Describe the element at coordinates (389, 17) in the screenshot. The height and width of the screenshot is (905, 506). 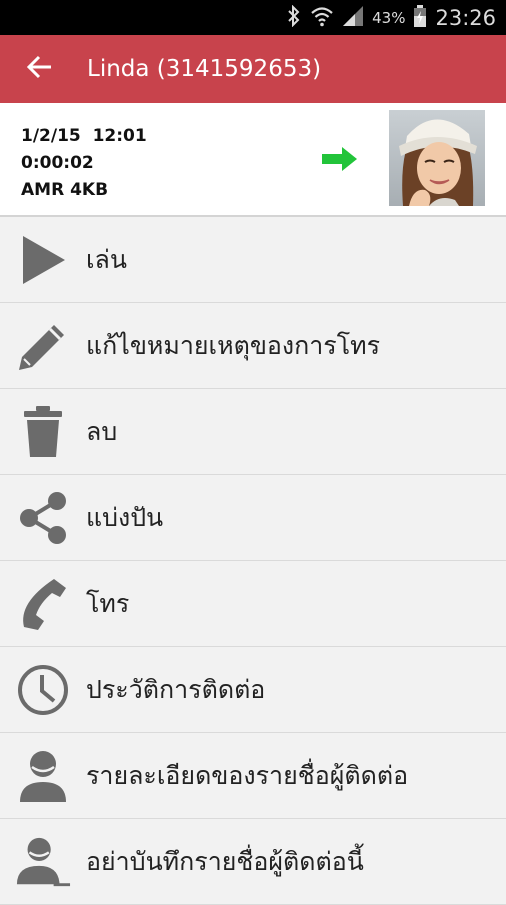
I see `battery-percent: 43%` at that location.